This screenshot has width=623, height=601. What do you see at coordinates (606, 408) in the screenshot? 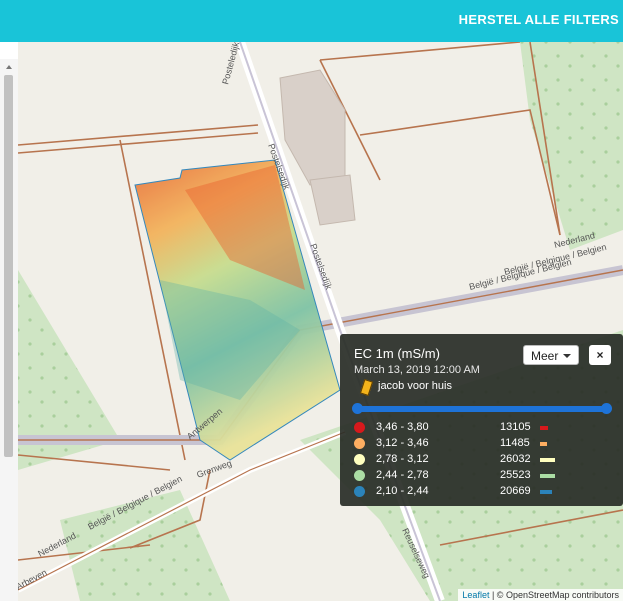
I see `slider-max-handle` at bounding box center [606, 408].